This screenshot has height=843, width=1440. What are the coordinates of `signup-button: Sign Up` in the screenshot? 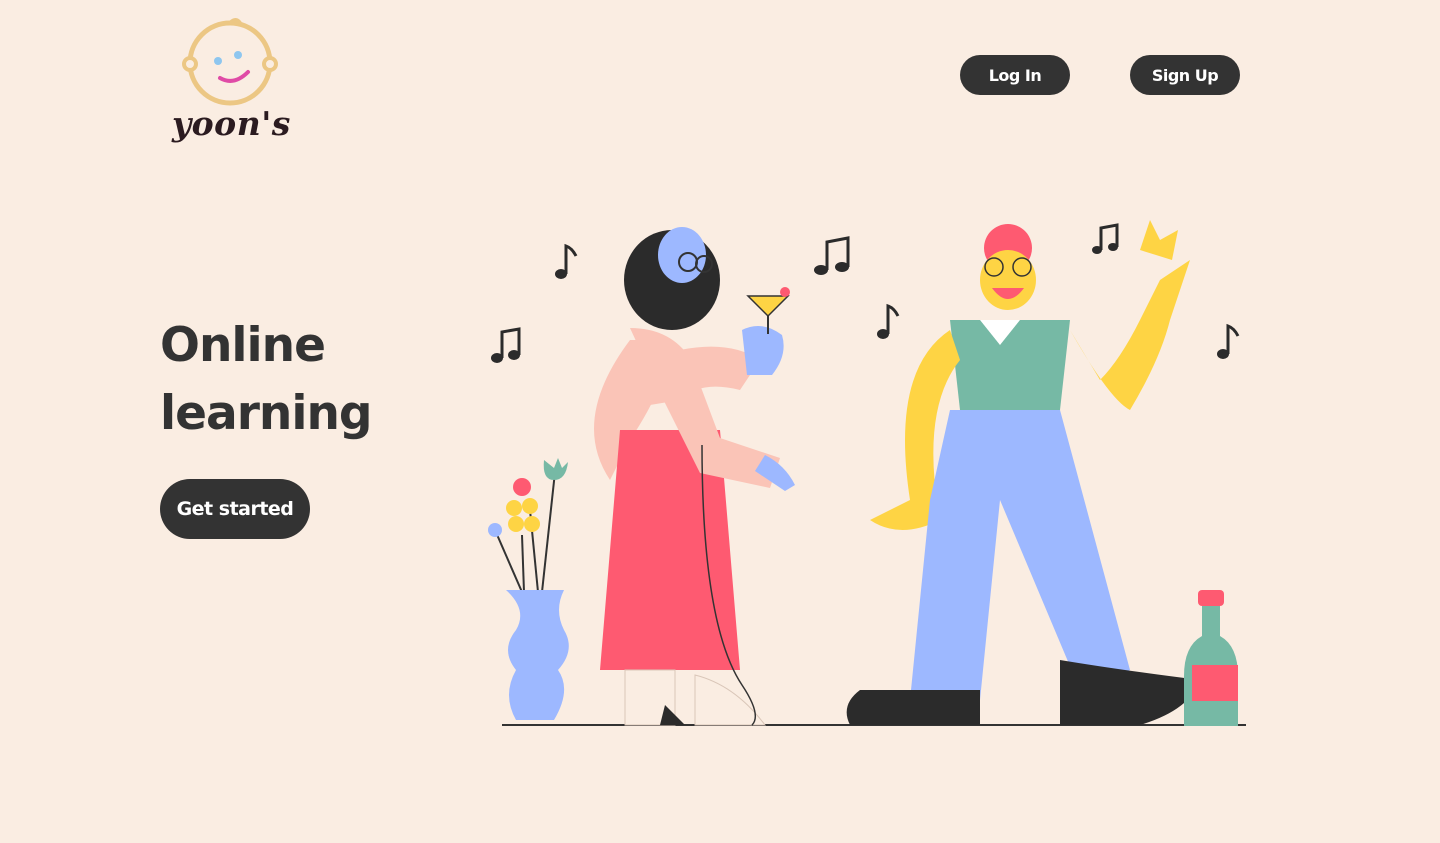 It's located at (1185, 75).